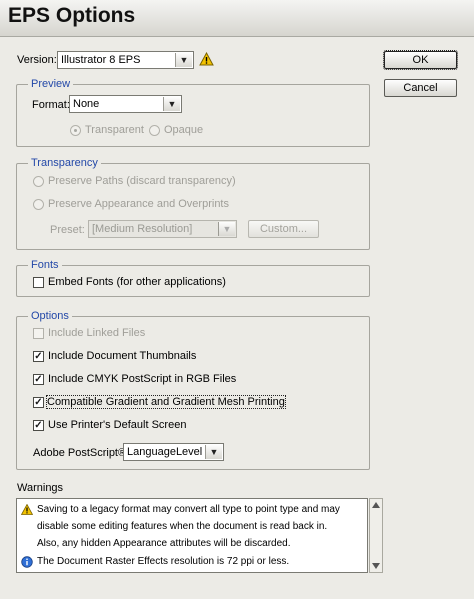 The image size is (474, 599). Describe the element at coordinates (237, 18) in the screenshot. I see `title-bar: EPS Options` at that location.